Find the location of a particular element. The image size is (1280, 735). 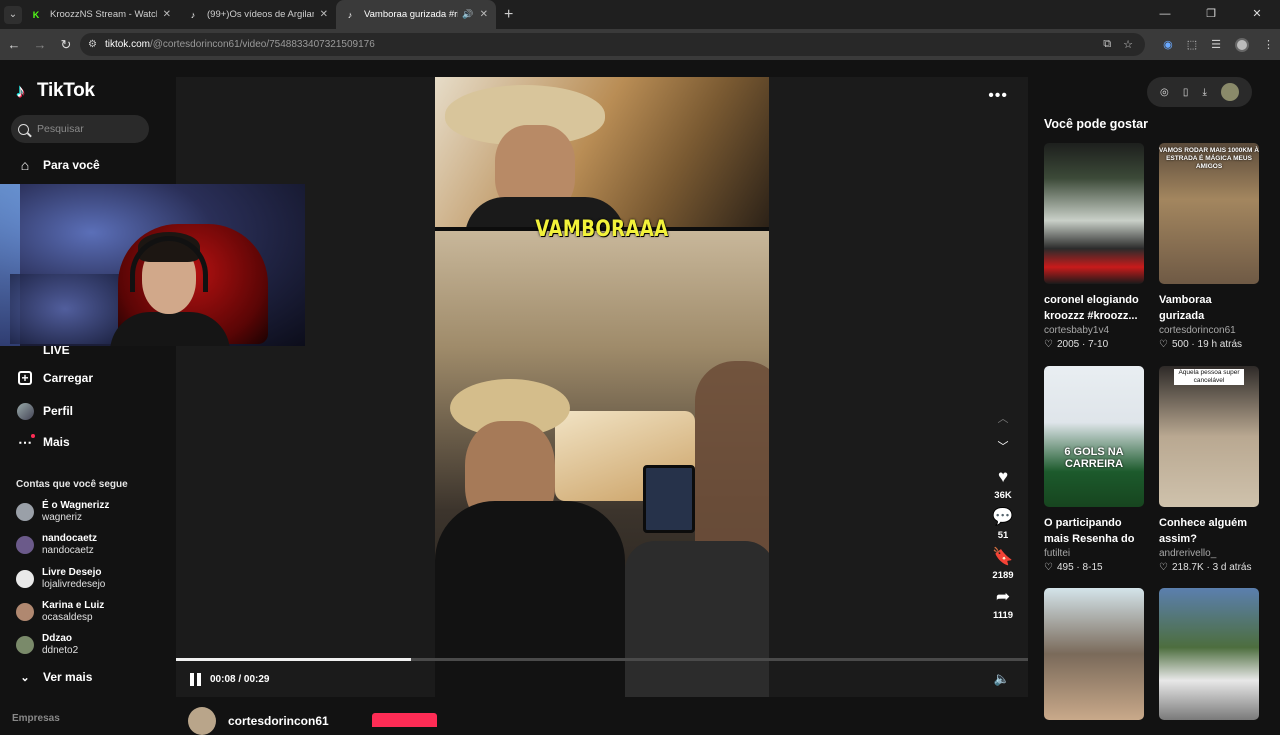

profile-avatar is located at coordinates (1242, 44).